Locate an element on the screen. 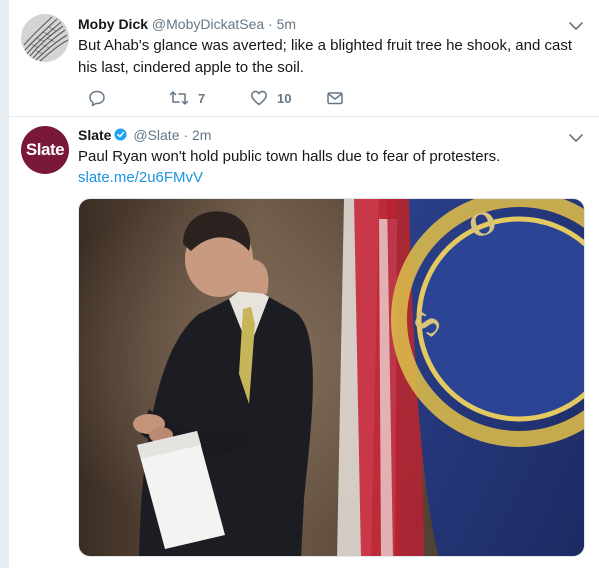 The image size is (599, 568). heart-icon is located at coordinates (259, 98).